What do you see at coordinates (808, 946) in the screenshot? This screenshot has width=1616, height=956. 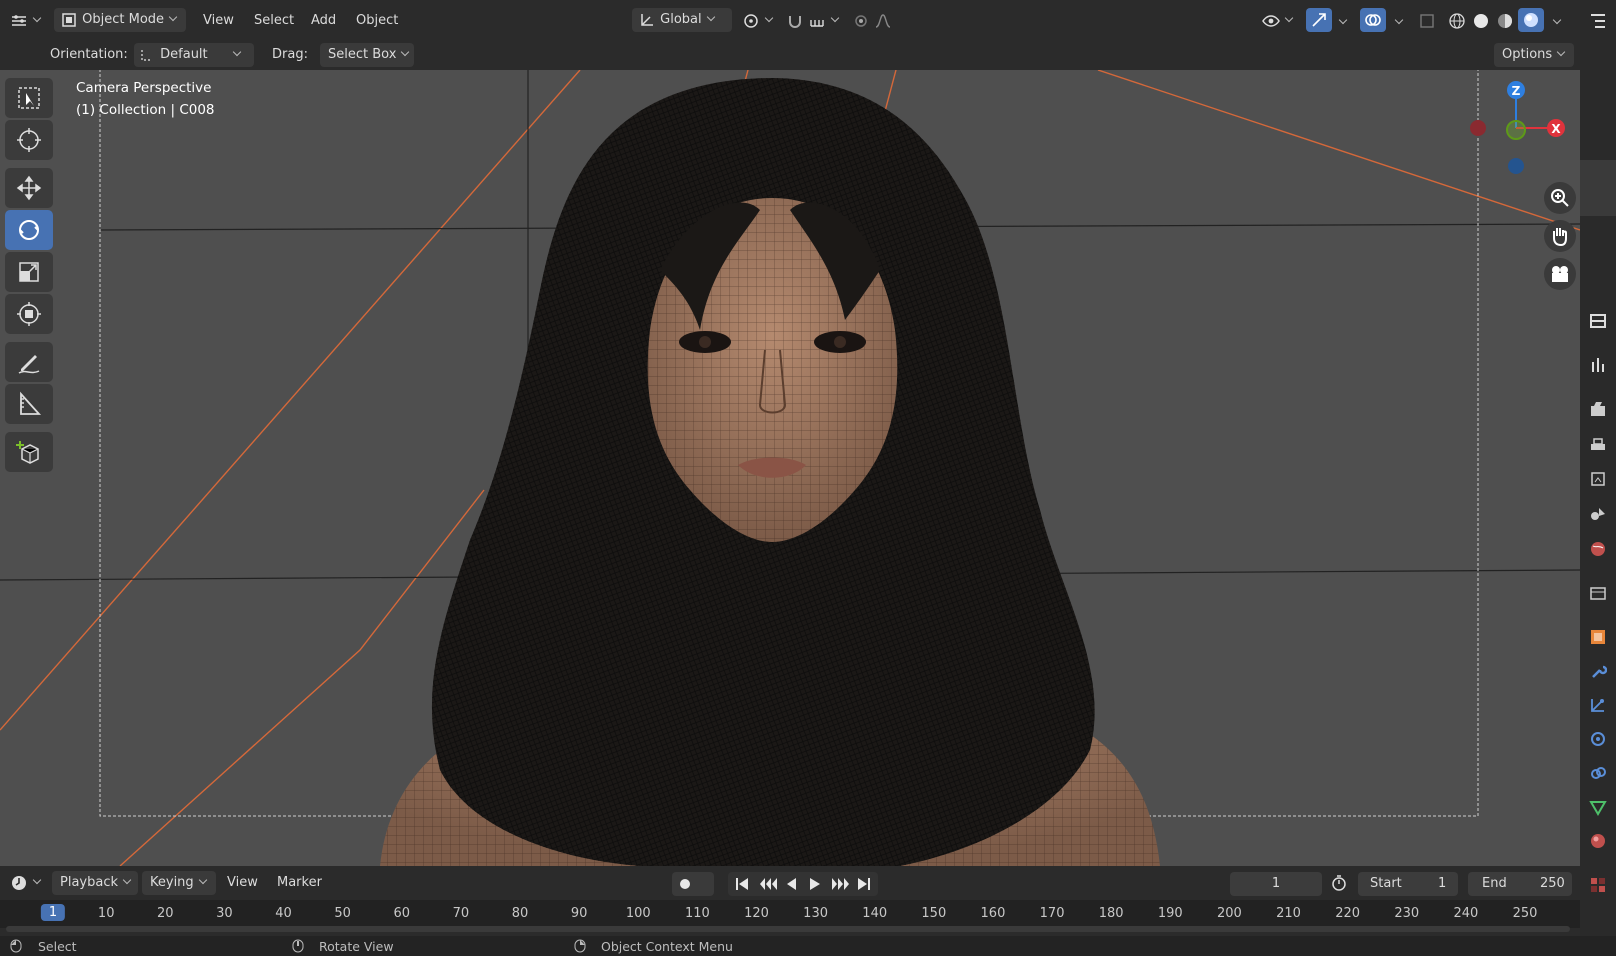 I see `status-bar: Select Rotate View Object Context Menu` at bounding box center [808, 946].